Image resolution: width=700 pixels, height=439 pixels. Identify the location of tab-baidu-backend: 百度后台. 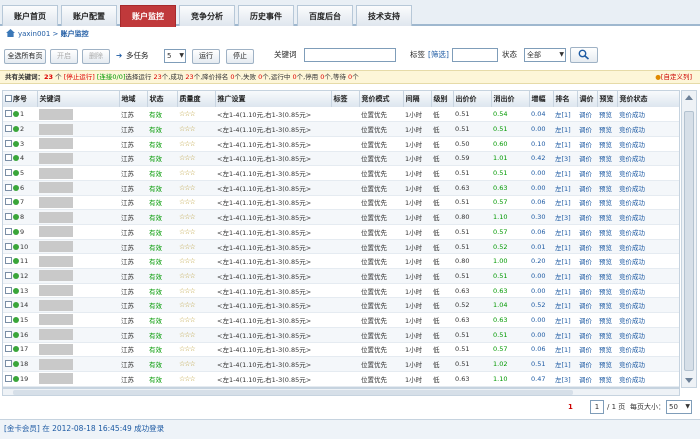
(325, 15).